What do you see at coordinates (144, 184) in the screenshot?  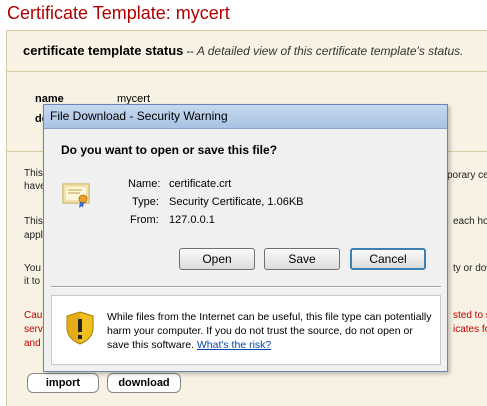 I see `name-label: Name:` at bounding box center [144, 184].